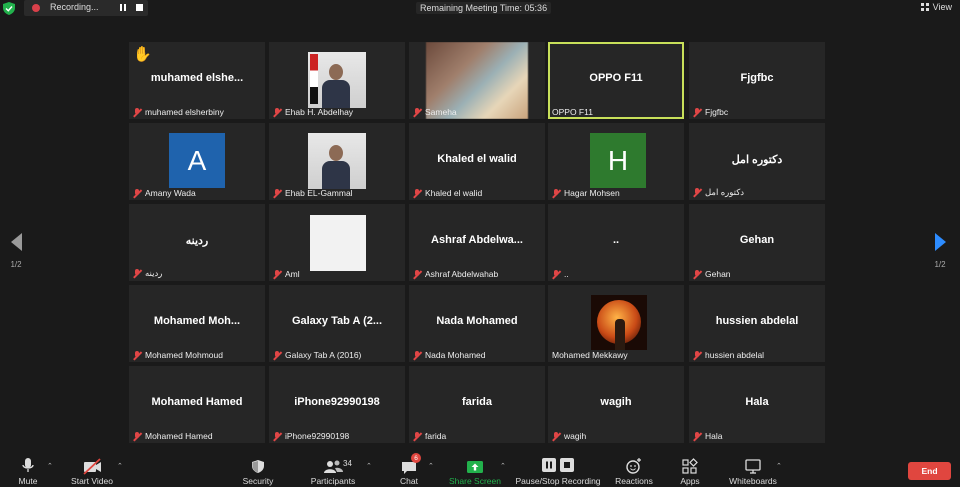  What do you see at coordinates (940, 251) in the screenshot?
I see `next-page-button: 1/2` at bounding box center [940, 251].